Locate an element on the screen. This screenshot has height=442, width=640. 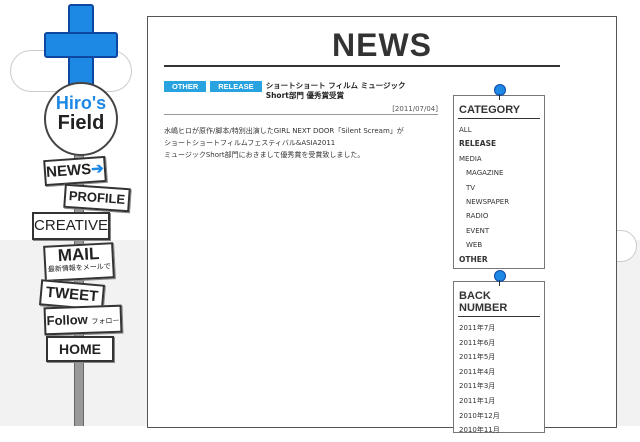
nav-follow-label: Follow is located at coordinates (67, 320).